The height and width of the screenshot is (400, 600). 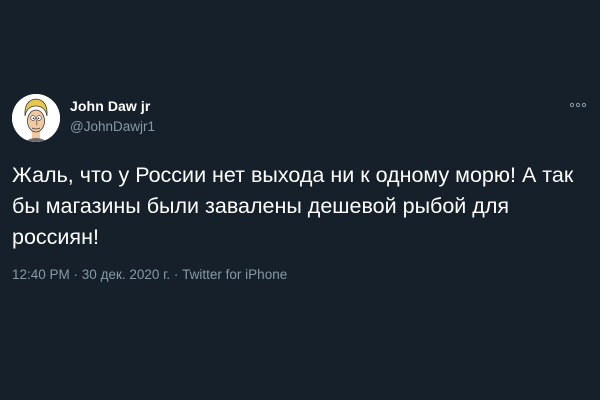 I want to click on tweet-source: Twitter for iPhone, so click(x=234, y=274).